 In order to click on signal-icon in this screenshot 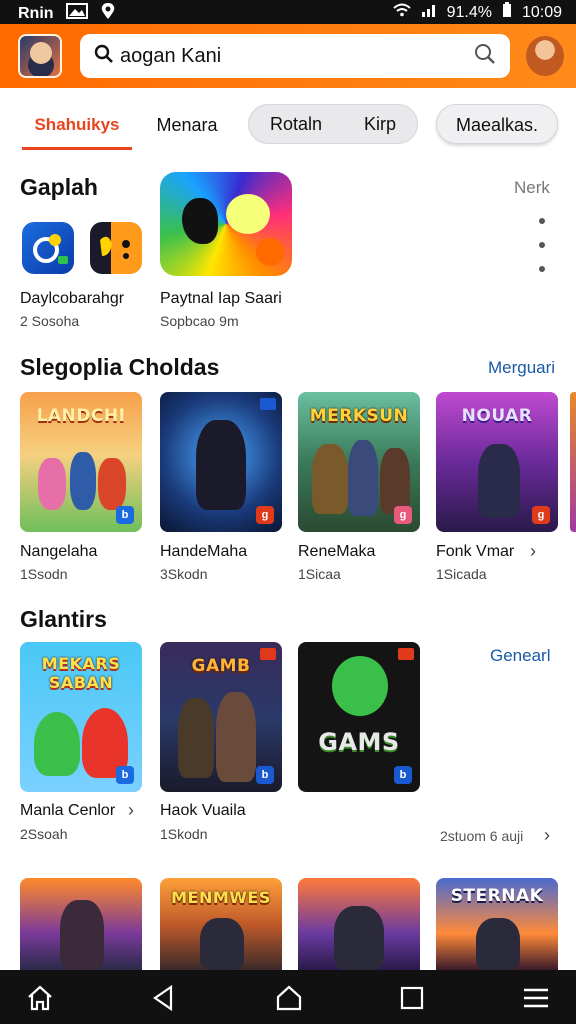, I will do `click(429, 12)`.